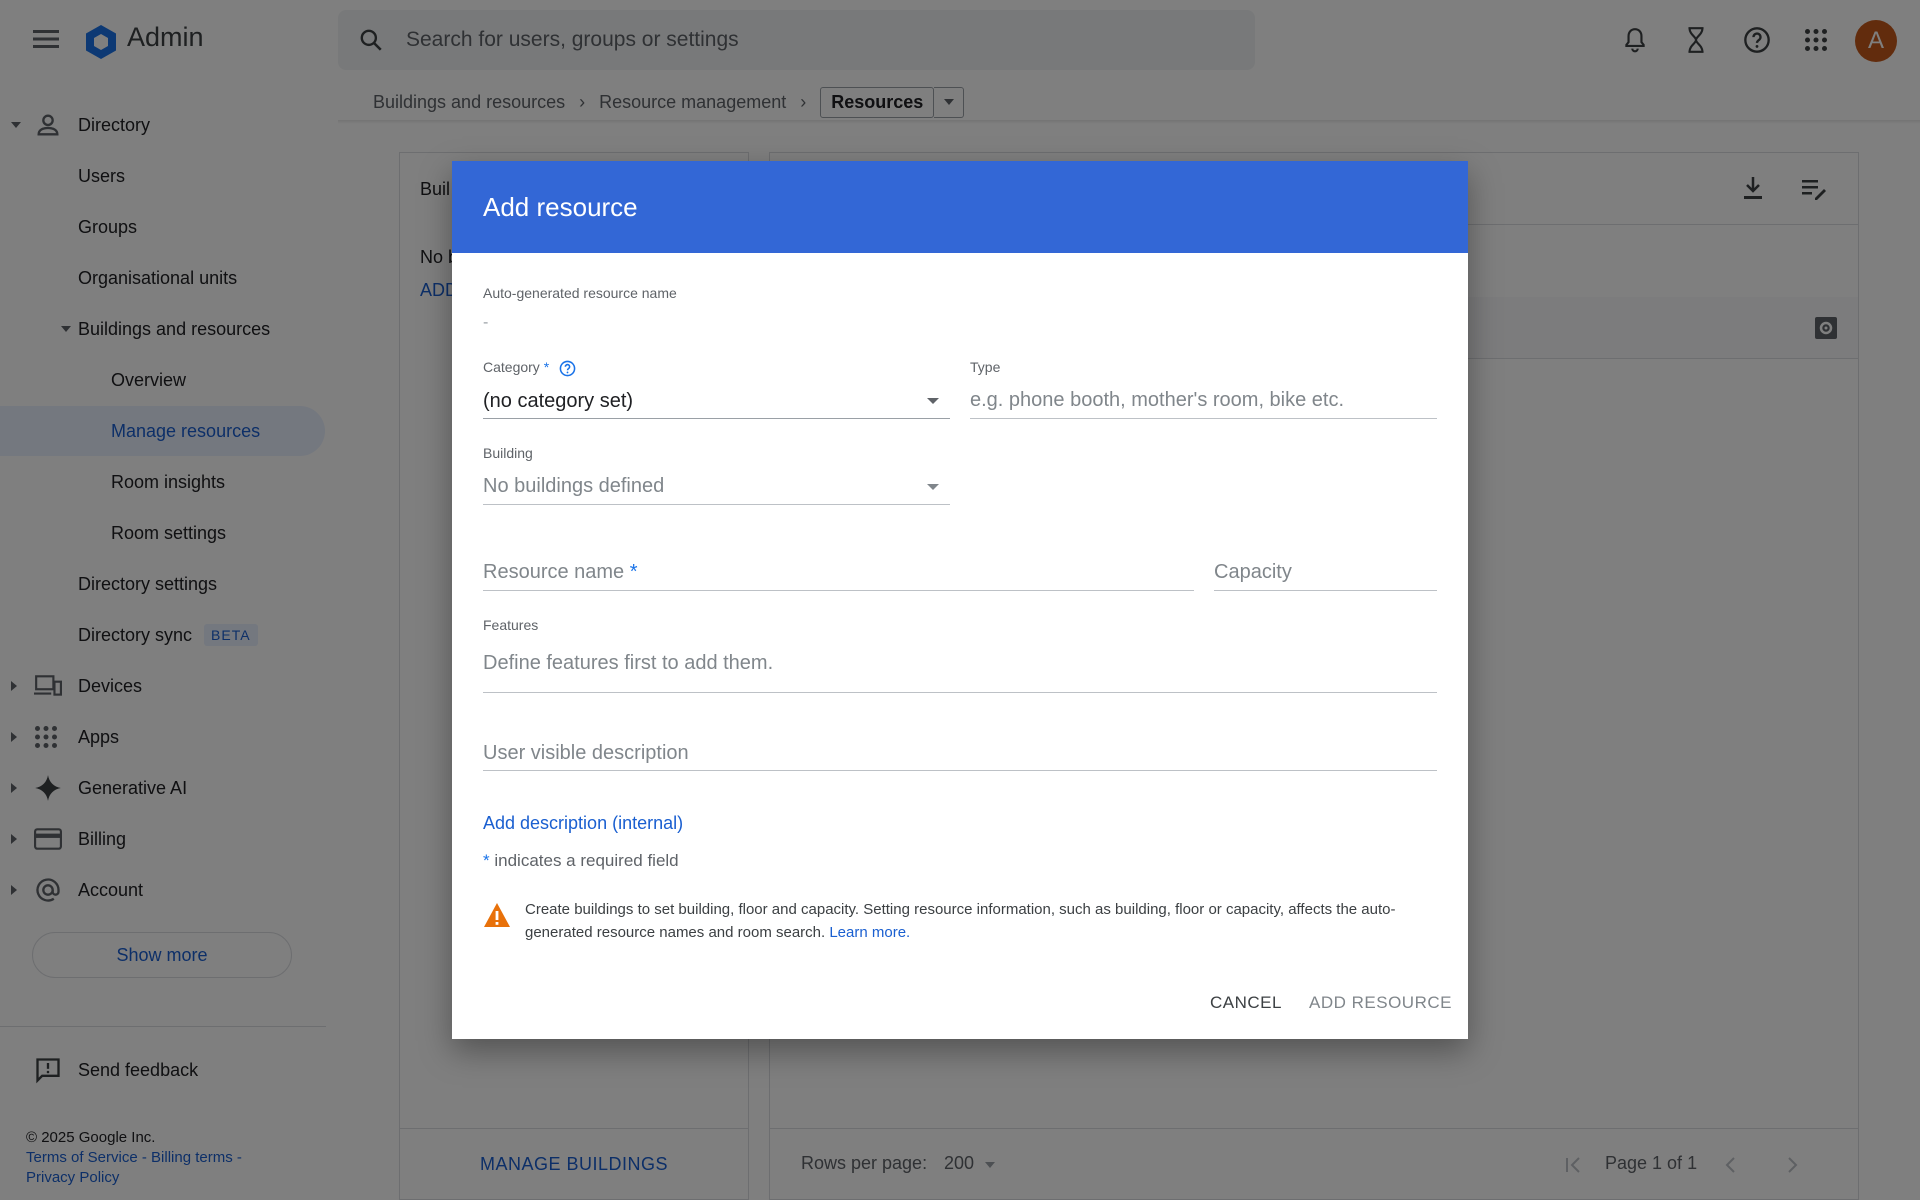 Image resolution: width=1920 pixels, height=1200 pixels. What do you see at coordinates (573, 486) in the screenshot?
I see `building-select: No buildings defined` at bounding box center [573, 486].